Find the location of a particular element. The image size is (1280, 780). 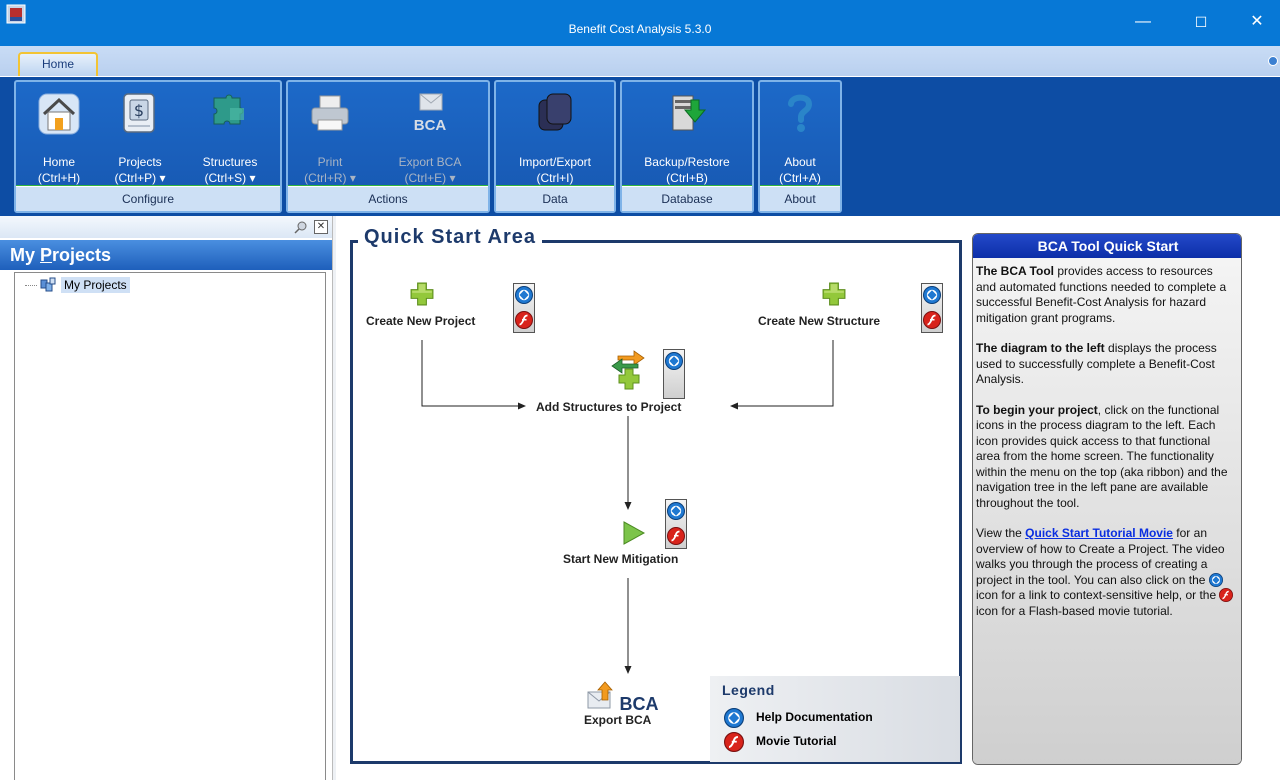

import-export-ribbon-button: Import/Export (Ctrl+I) is located at coordinates (555, 136).